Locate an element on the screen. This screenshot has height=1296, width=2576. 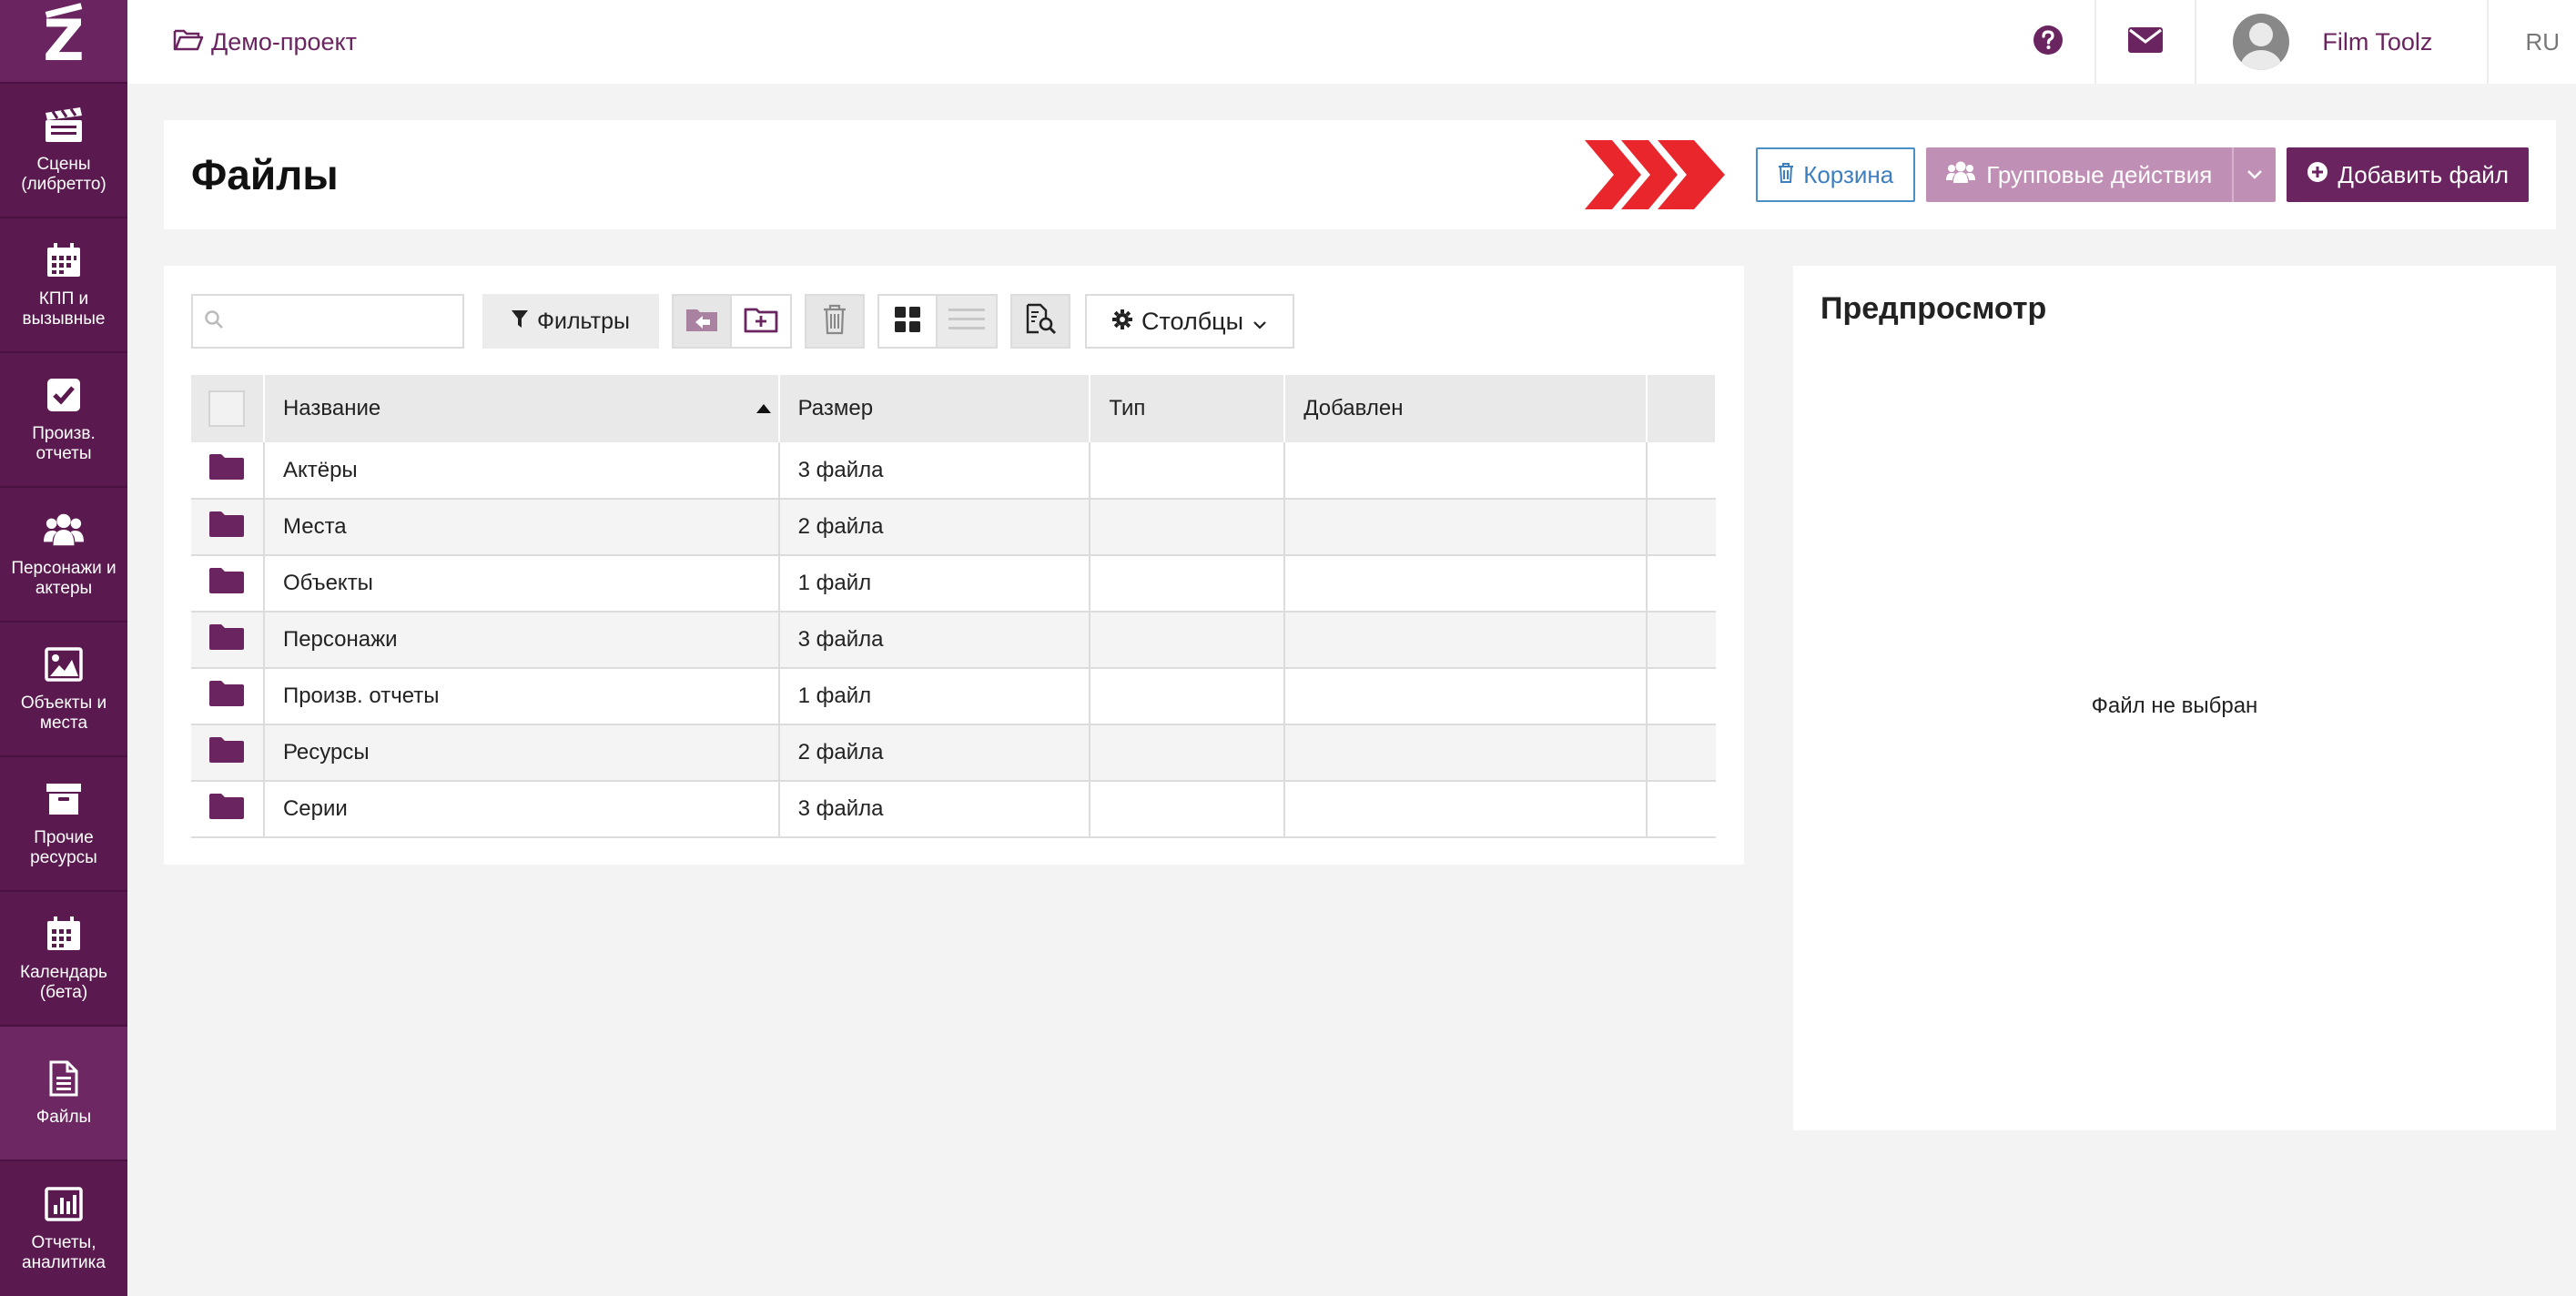
cell-size: 3 файла is located at coordinates (935, 640).